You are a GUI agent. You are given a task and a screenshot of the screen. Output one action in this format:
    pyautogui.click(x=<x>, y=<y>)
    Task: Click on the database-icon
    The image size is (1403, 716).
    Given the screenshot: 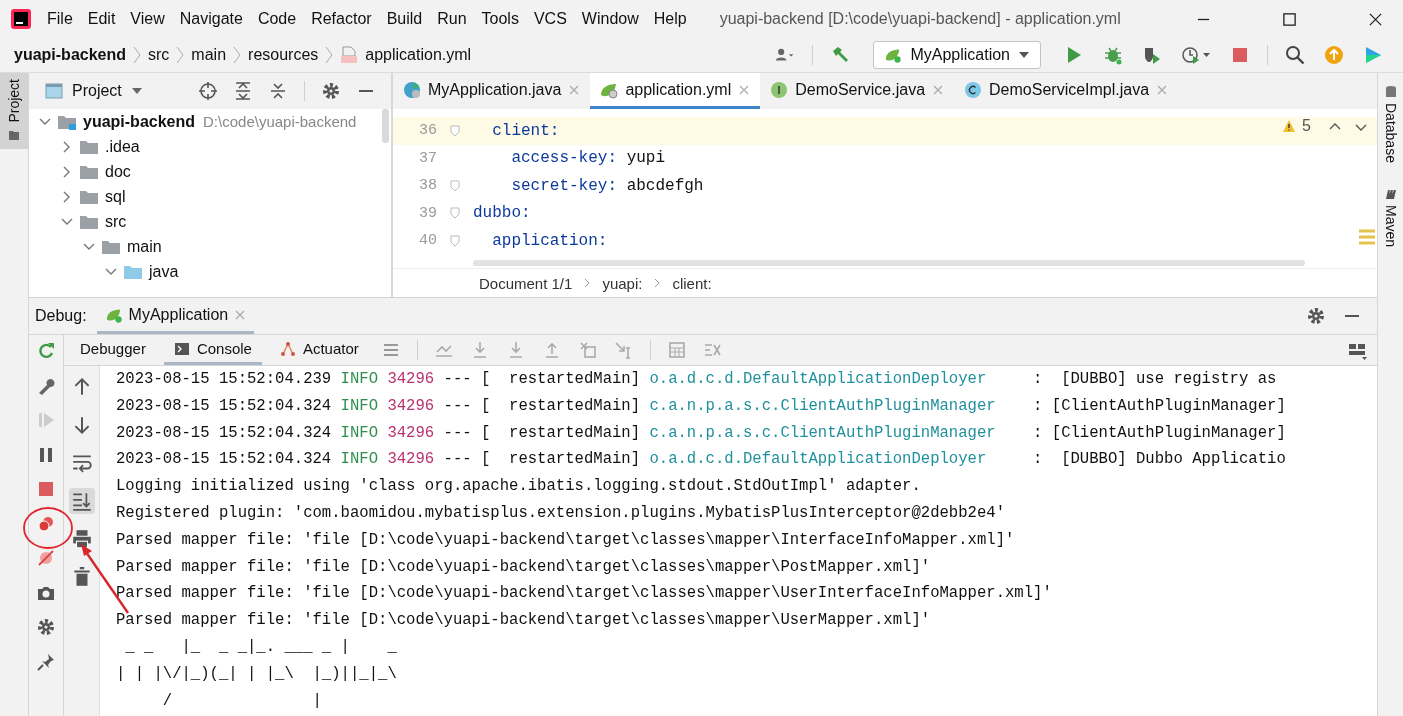 What is the action you would take?
    pyautogui.click(x=1390, y=92)
    